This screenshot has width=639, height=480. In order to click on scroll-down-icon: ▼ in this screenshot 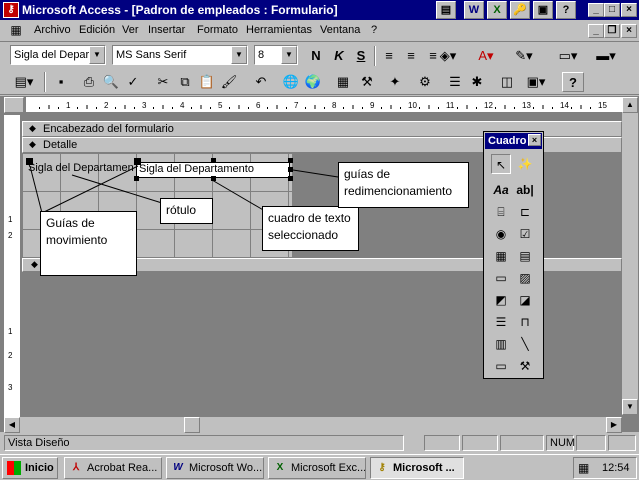, I will do `click(630, 407)`.